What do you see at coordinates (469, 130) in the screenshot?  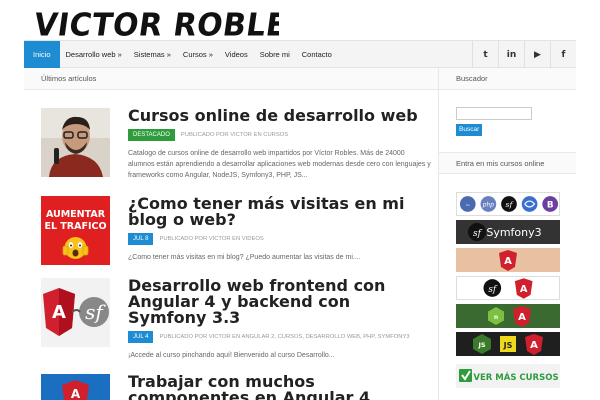 I see `search-button: Buscar` at bounding box center [469, 130].